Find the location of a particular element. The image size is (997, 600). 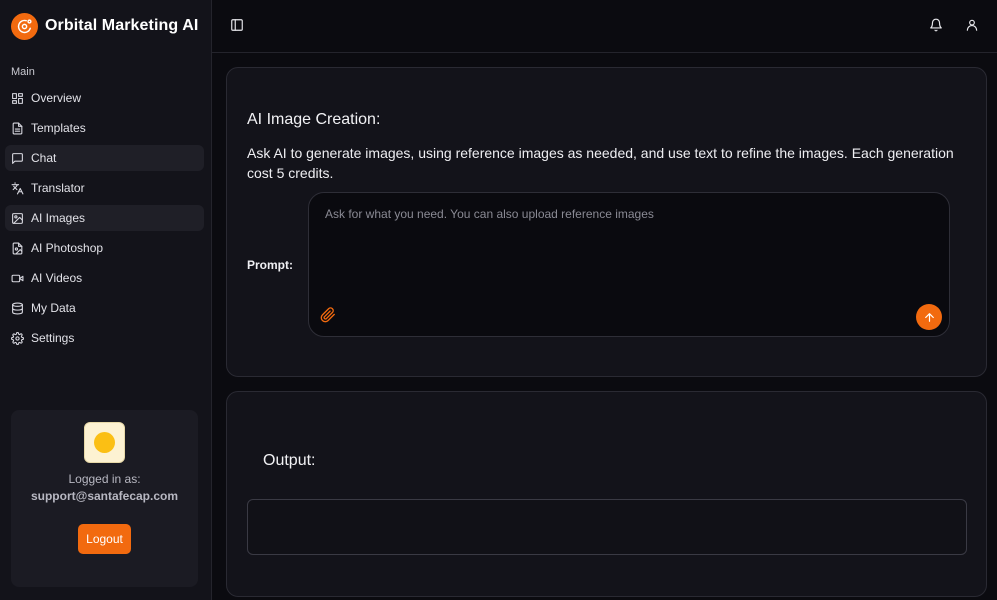

sidebar-item-label: Chat is located at coordinates (44, 158).